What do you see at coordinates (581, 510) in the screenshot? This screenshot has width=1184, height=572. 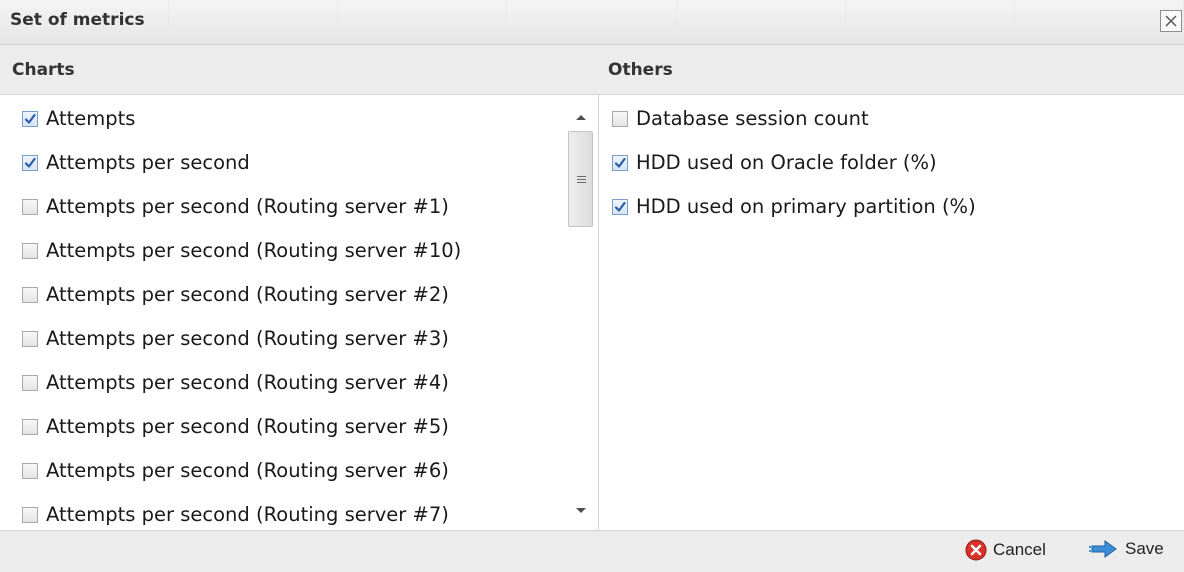 I see `scroll-down-button` at bounding box center [581, 510].